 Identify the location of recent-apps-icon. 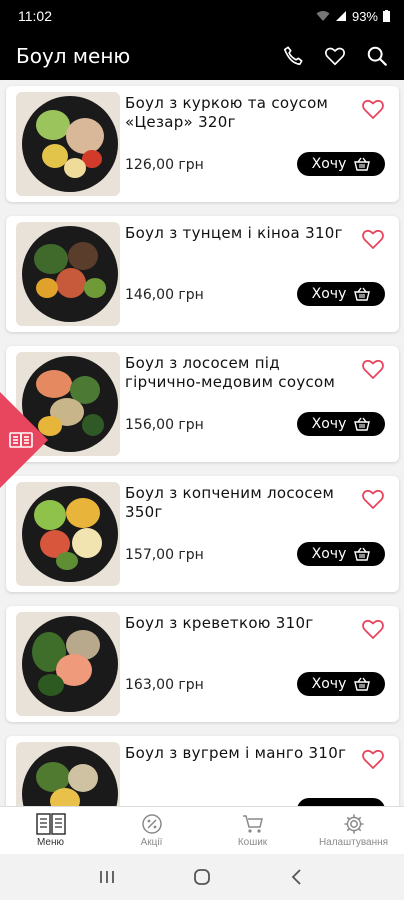
(107, 877).